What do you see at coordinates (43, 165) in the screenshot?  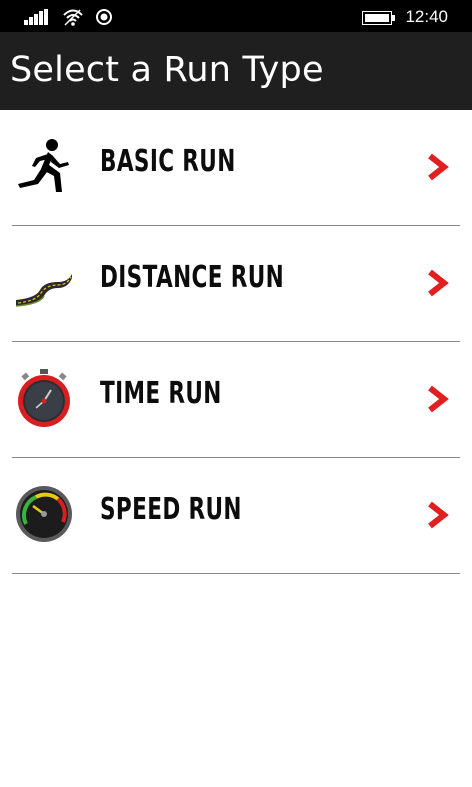 I see `runner-icon` at bounding box center [43, 165].